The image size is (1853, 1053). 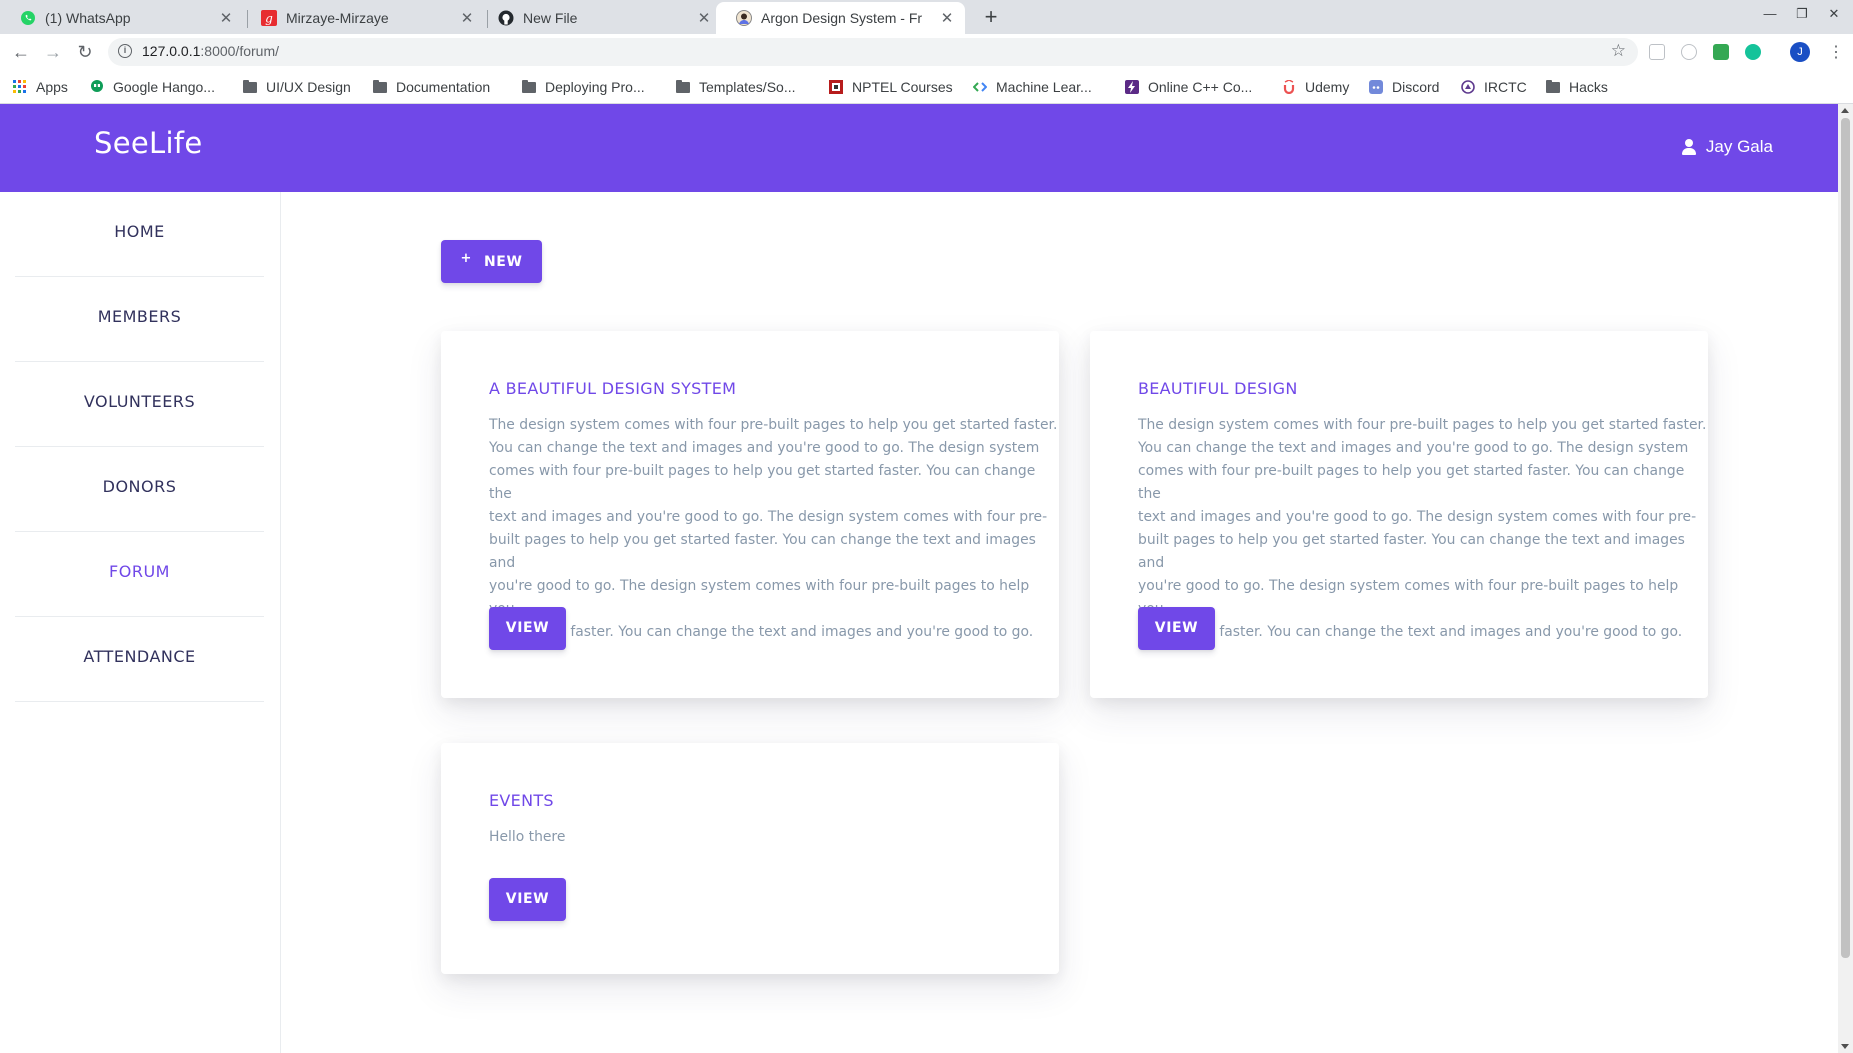 I want to click on bookmark-hacks: Hacks, so click(x=1577, y=87).